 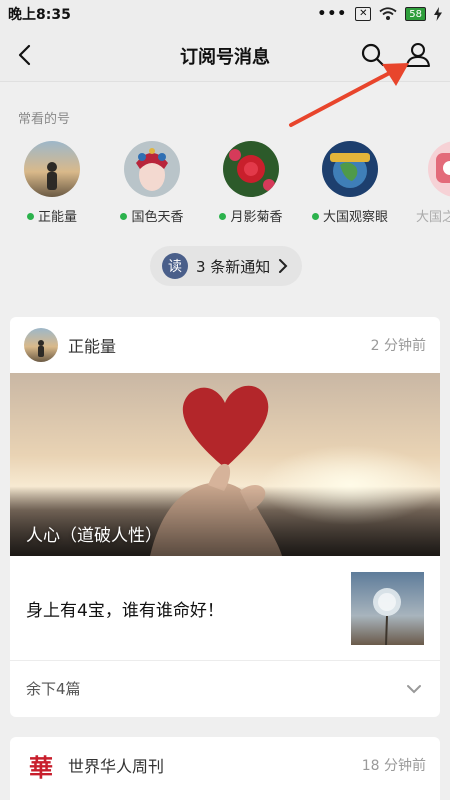 I want to click on annotation-arrow-icon, so click(x=349, y=95).